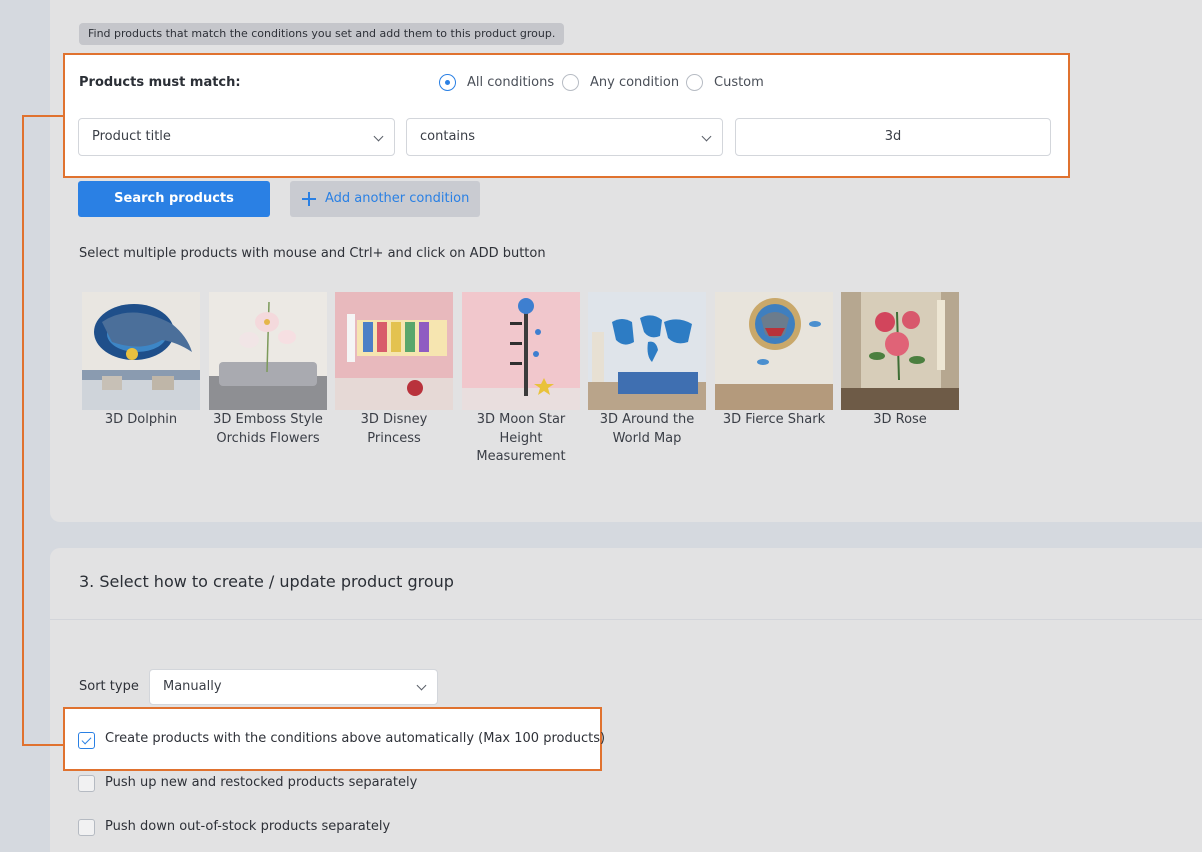 The height and width of the screenshot is (852, 1202). Describe the element at coordinates (86, 827) in the screenshot. I see `push-down-checkbox` at that location.